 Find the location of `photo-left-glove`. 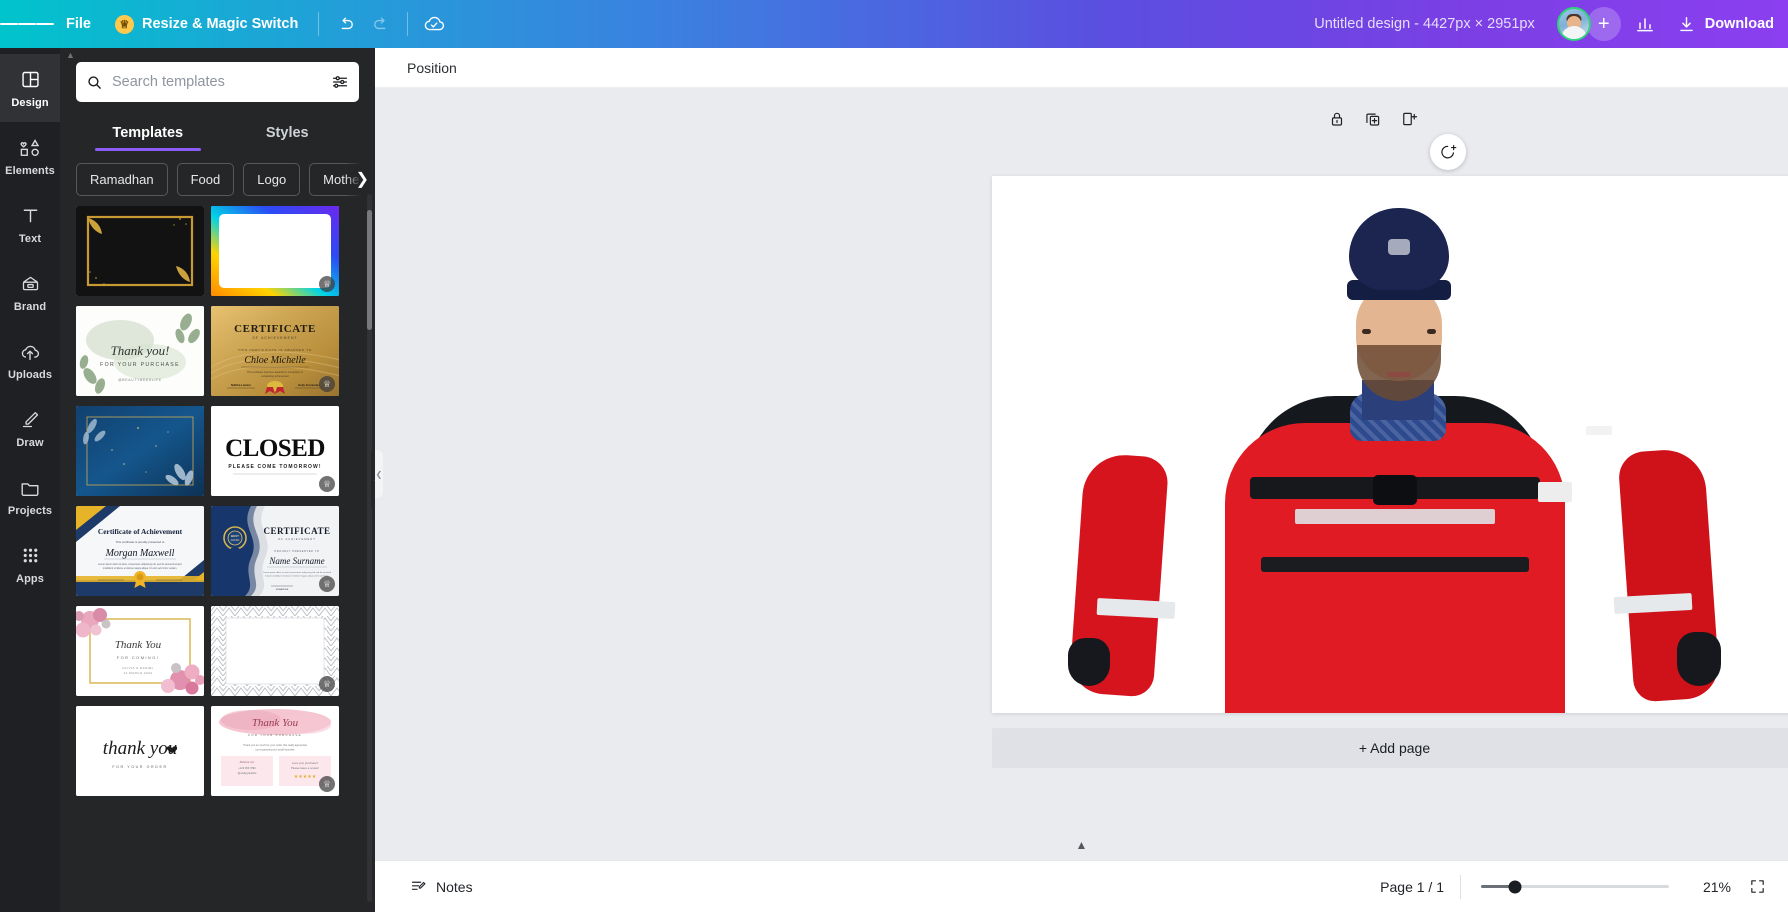

photo-left-glove is located at coordinates (1089, 661).